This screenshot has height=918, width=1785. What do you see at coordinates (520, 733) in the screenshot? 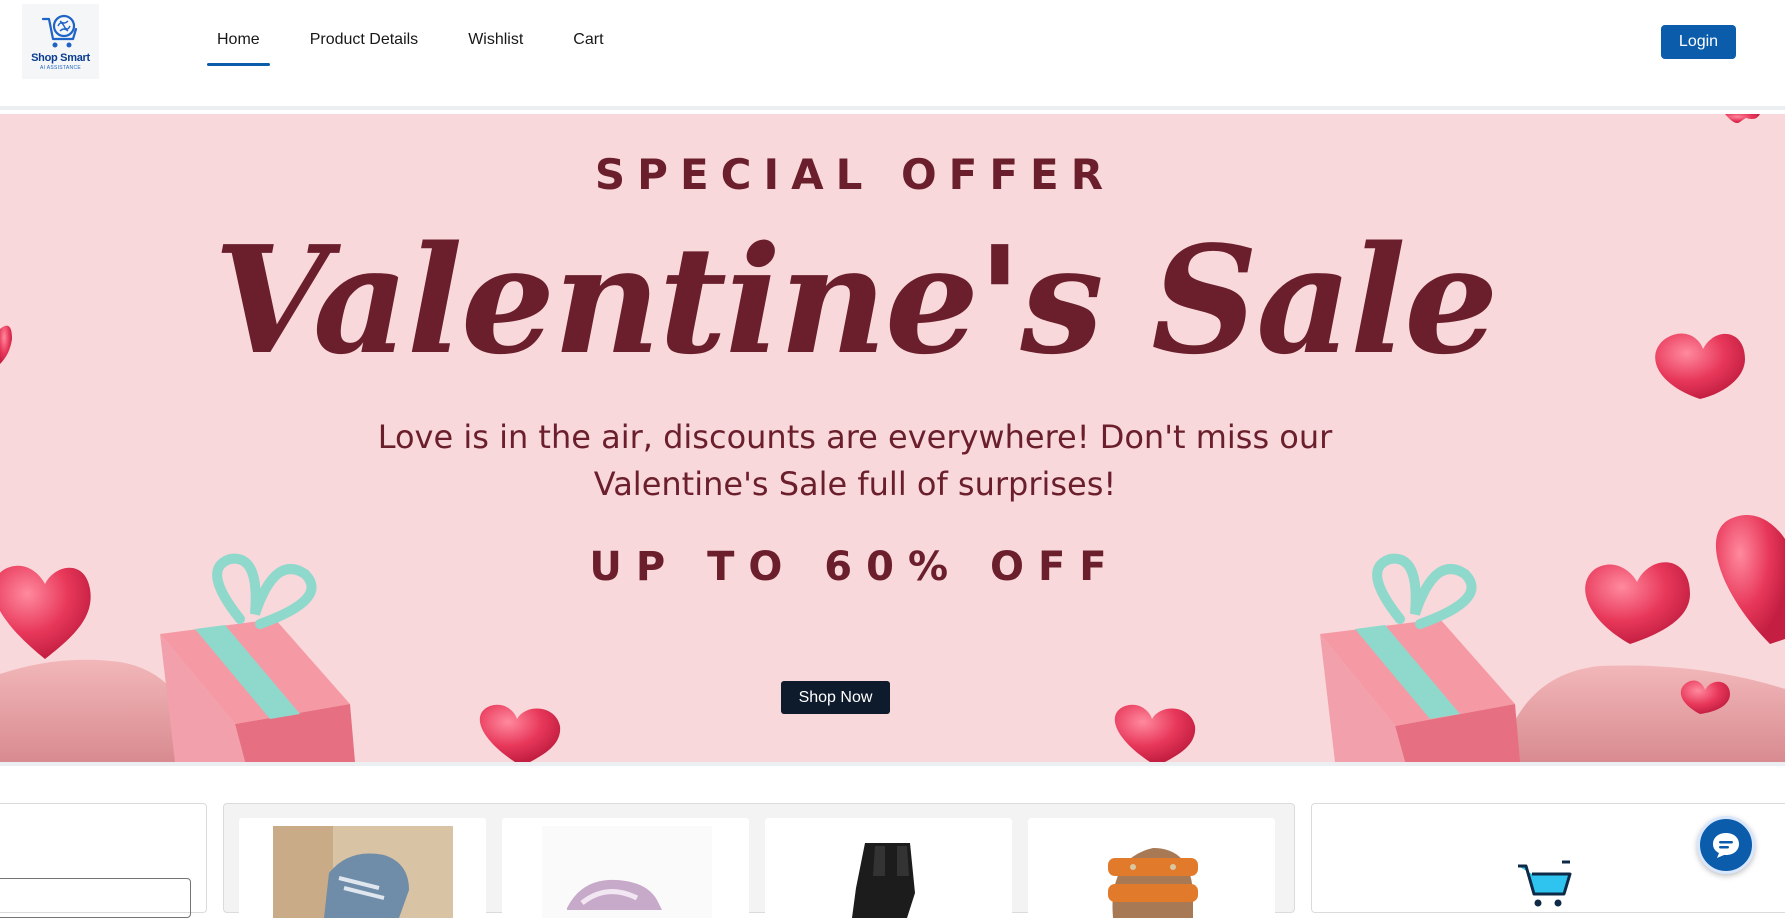
I see `heart-bottom-left-icon` at bounding box center [520, 733].